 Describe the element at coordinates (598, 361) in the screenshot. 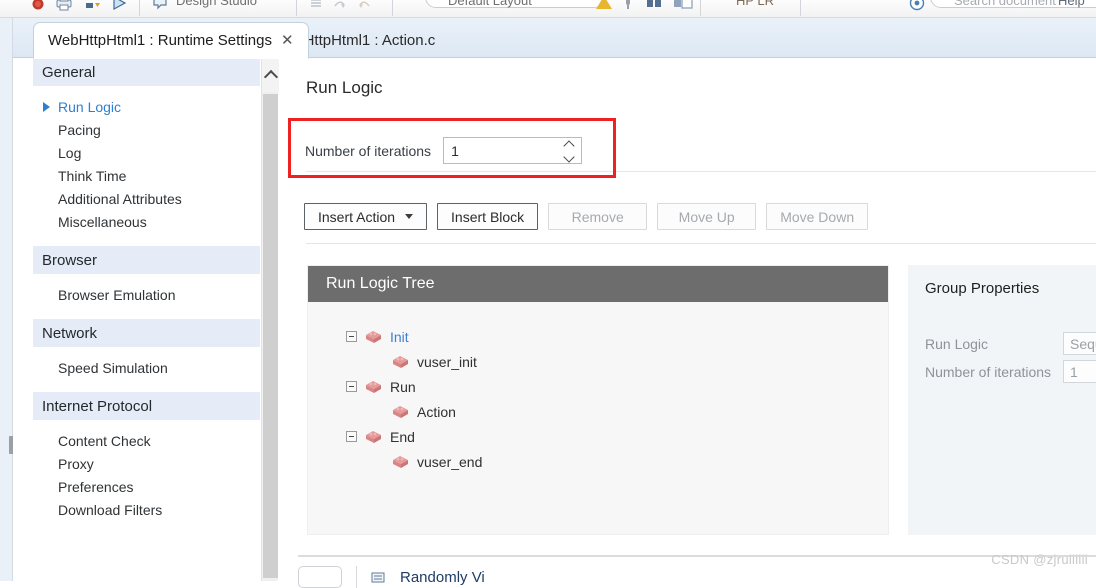

I see `tree-node-vuser-init: vuser_init` at that location.